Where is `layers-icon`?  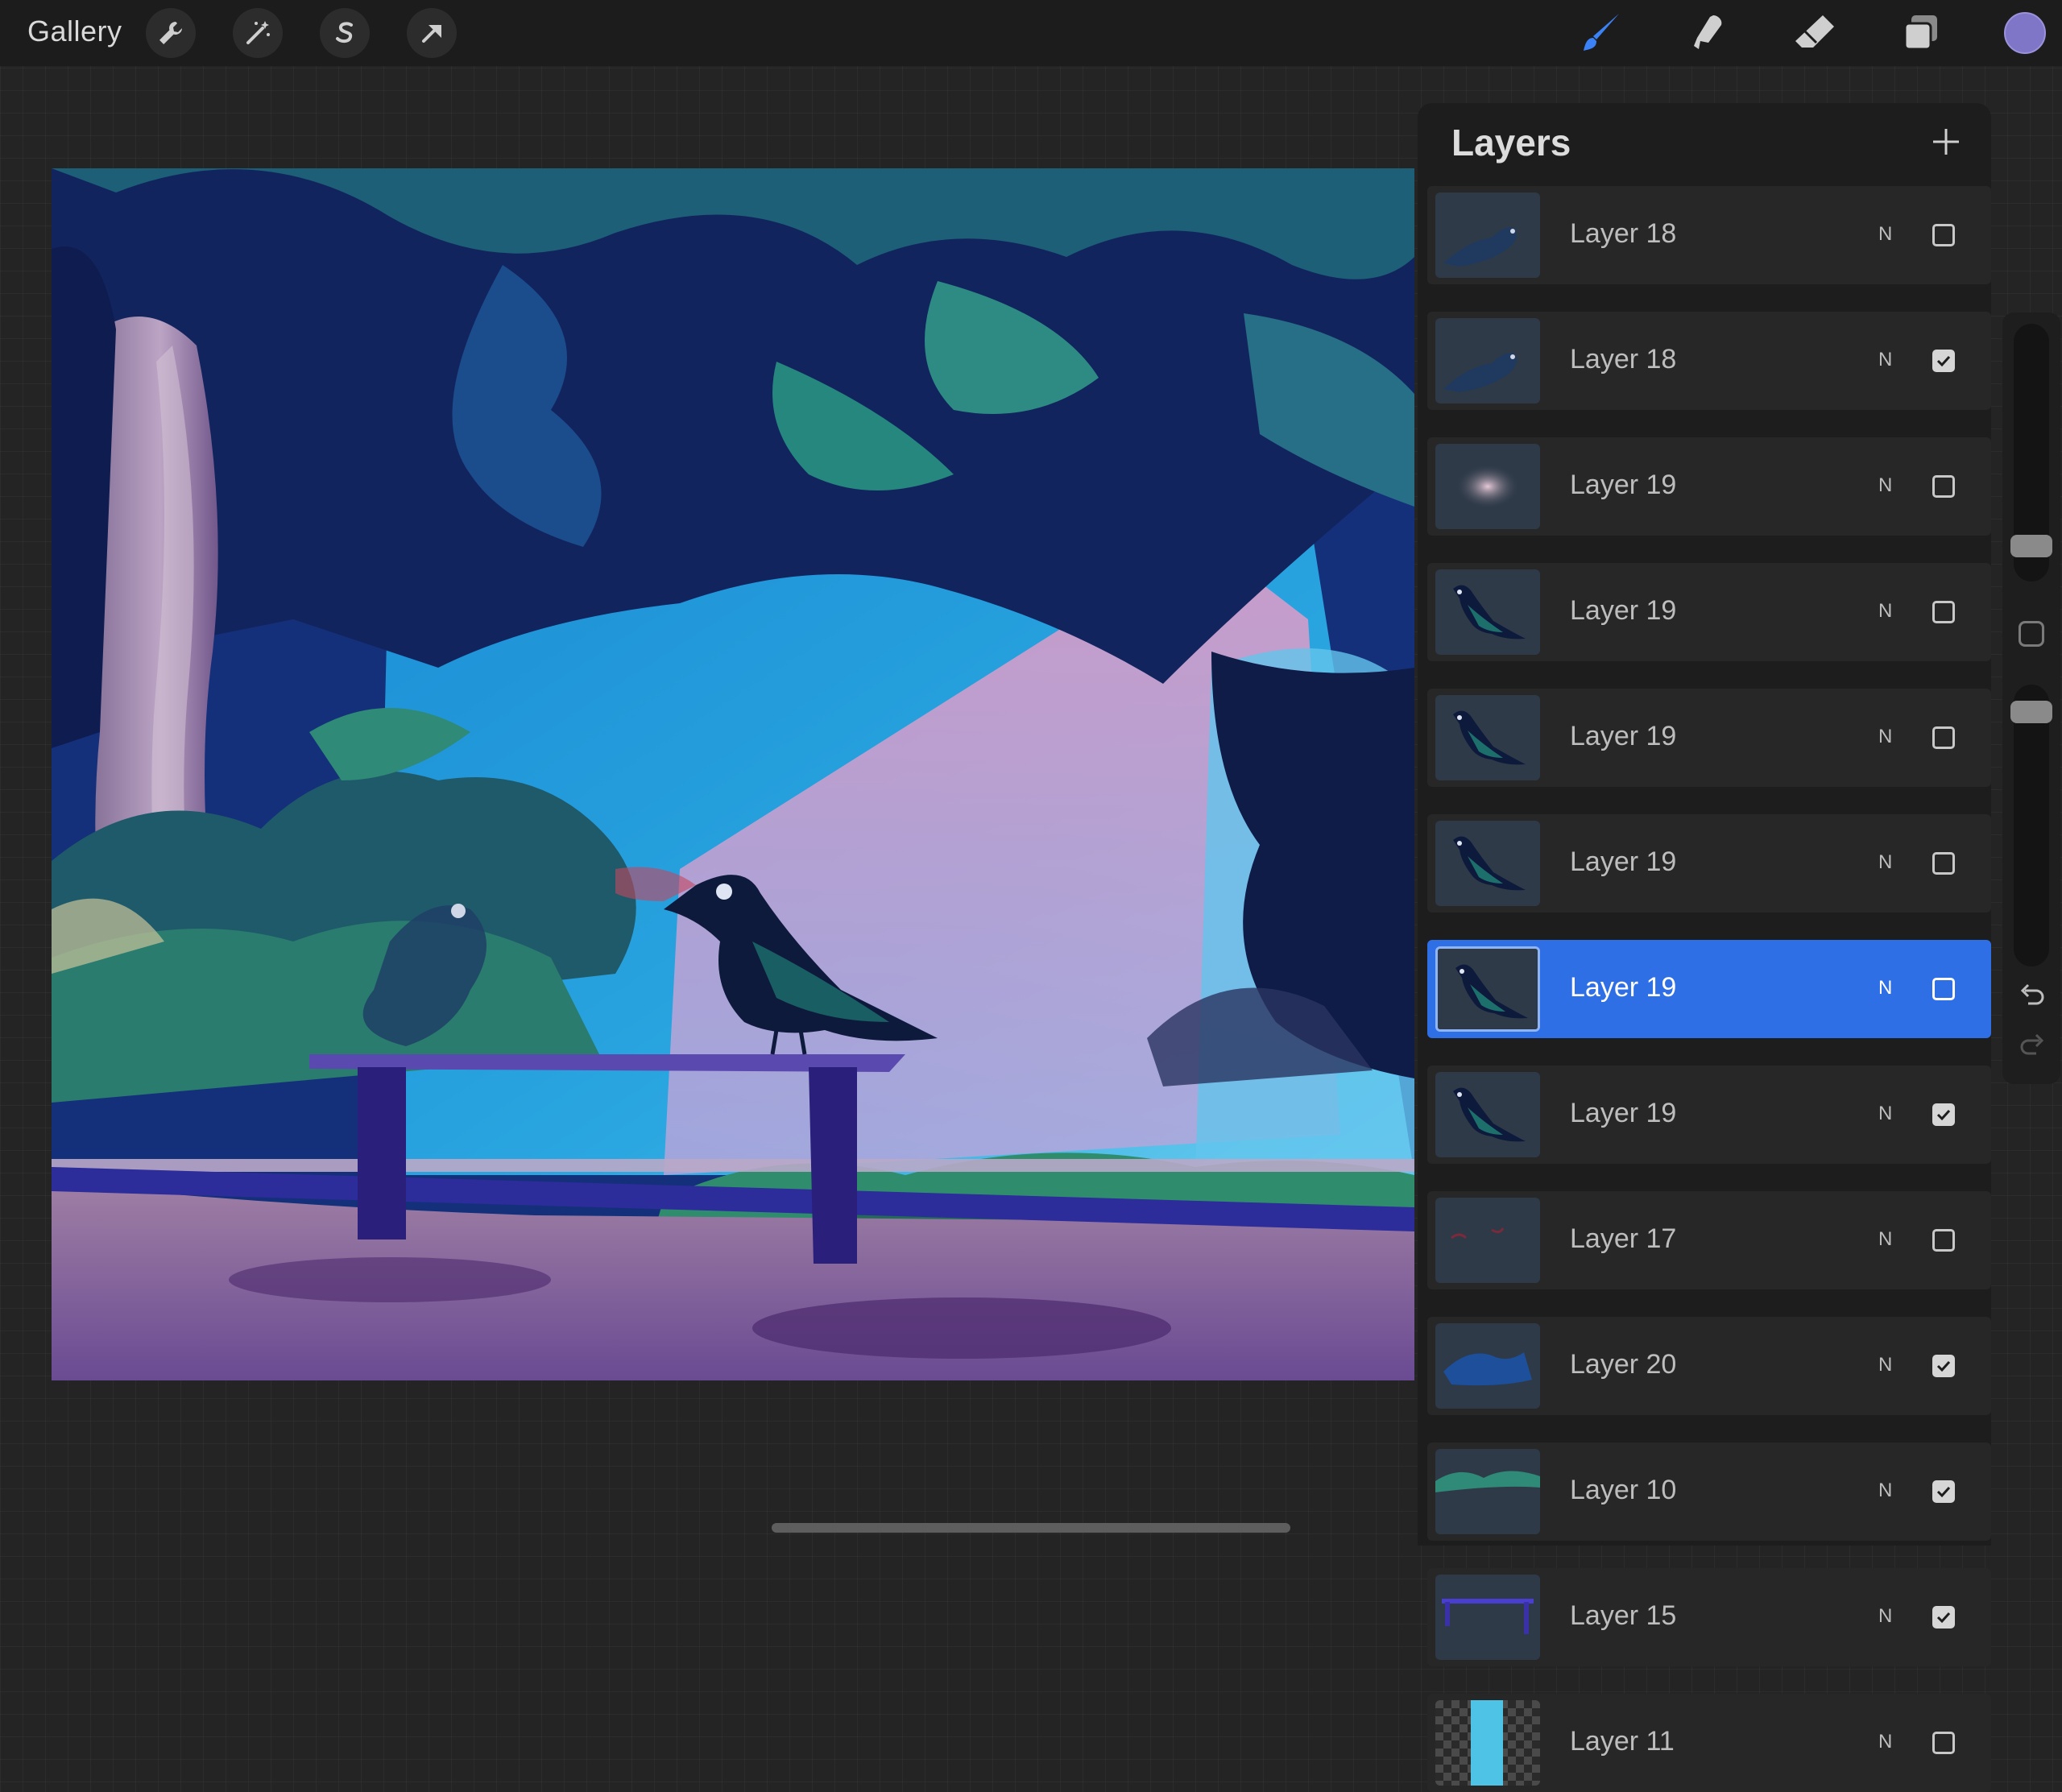 layers-icon is located at coordinates (1921, 33).